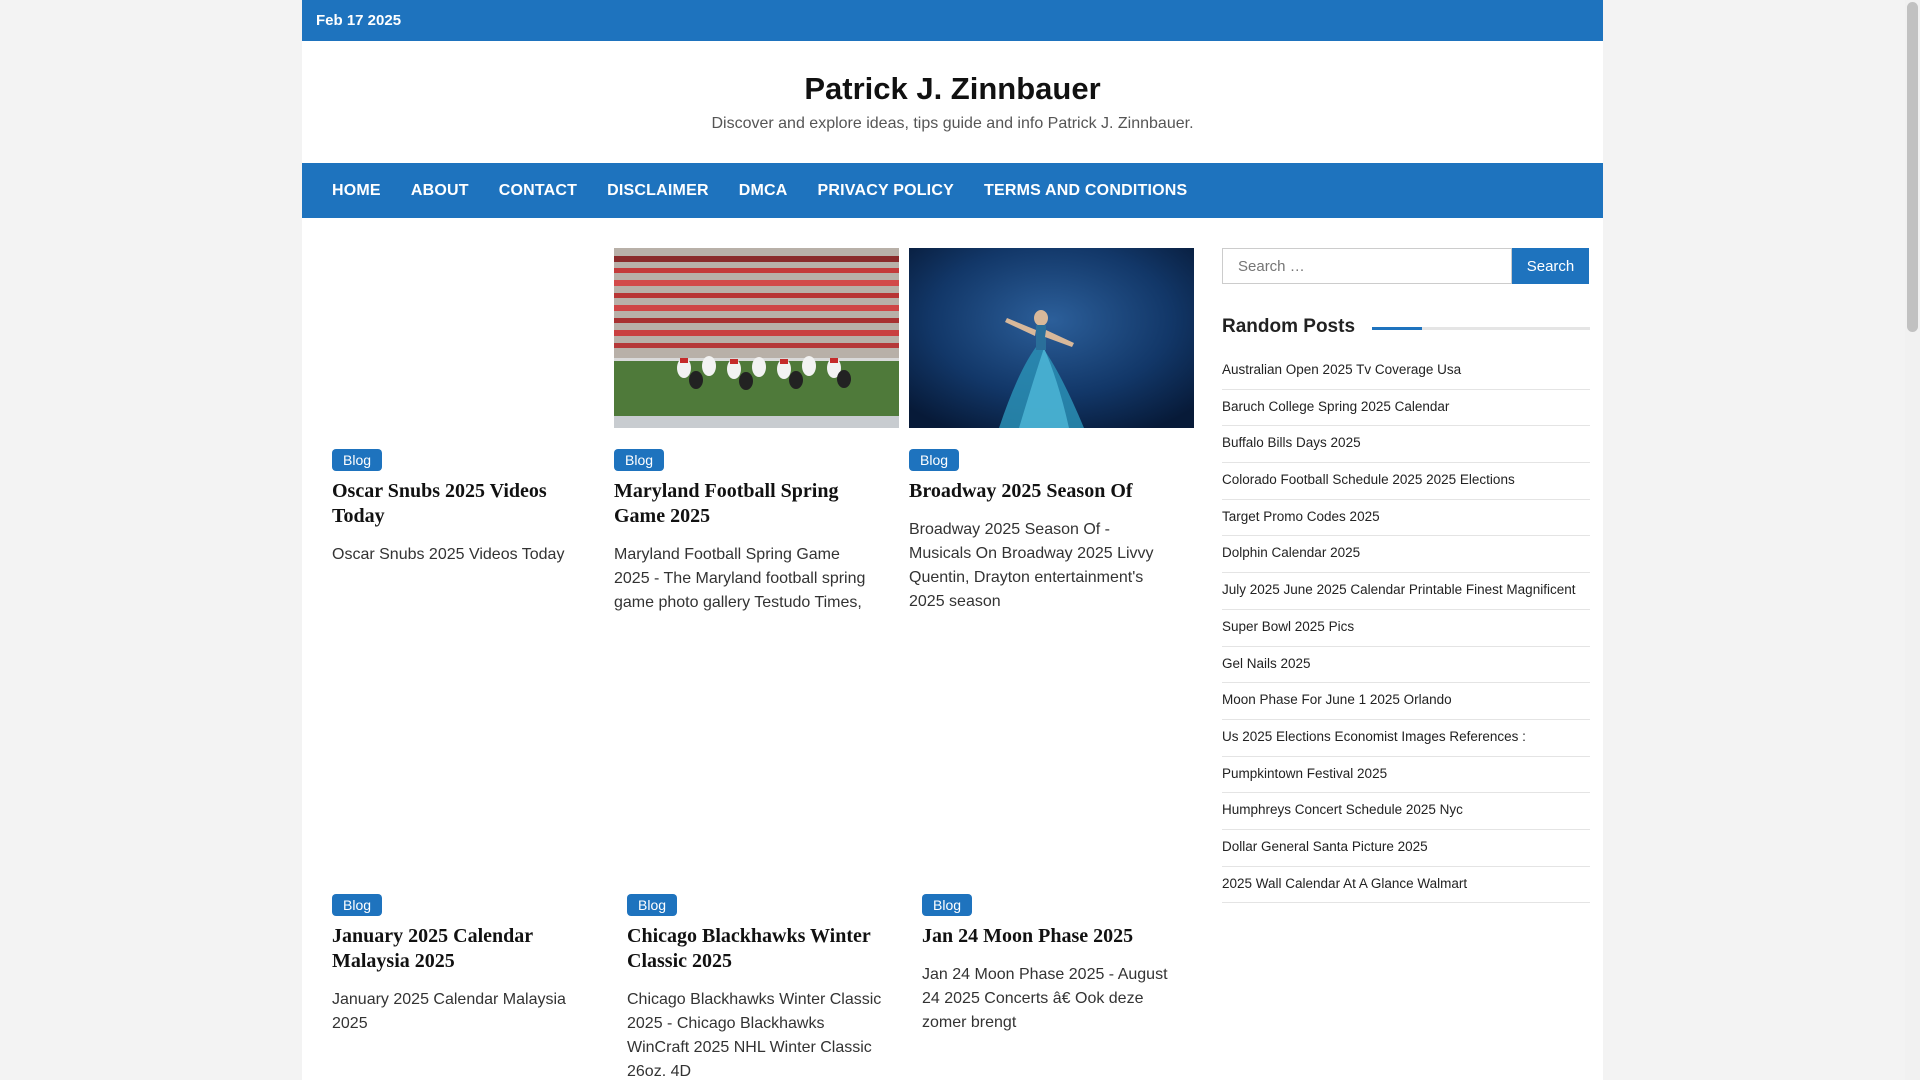 This screenshot has width=1920, height=1080. Describe the element at coordinates (1912, 540) in the screenshot. I see `page-scrollbar` at that location.